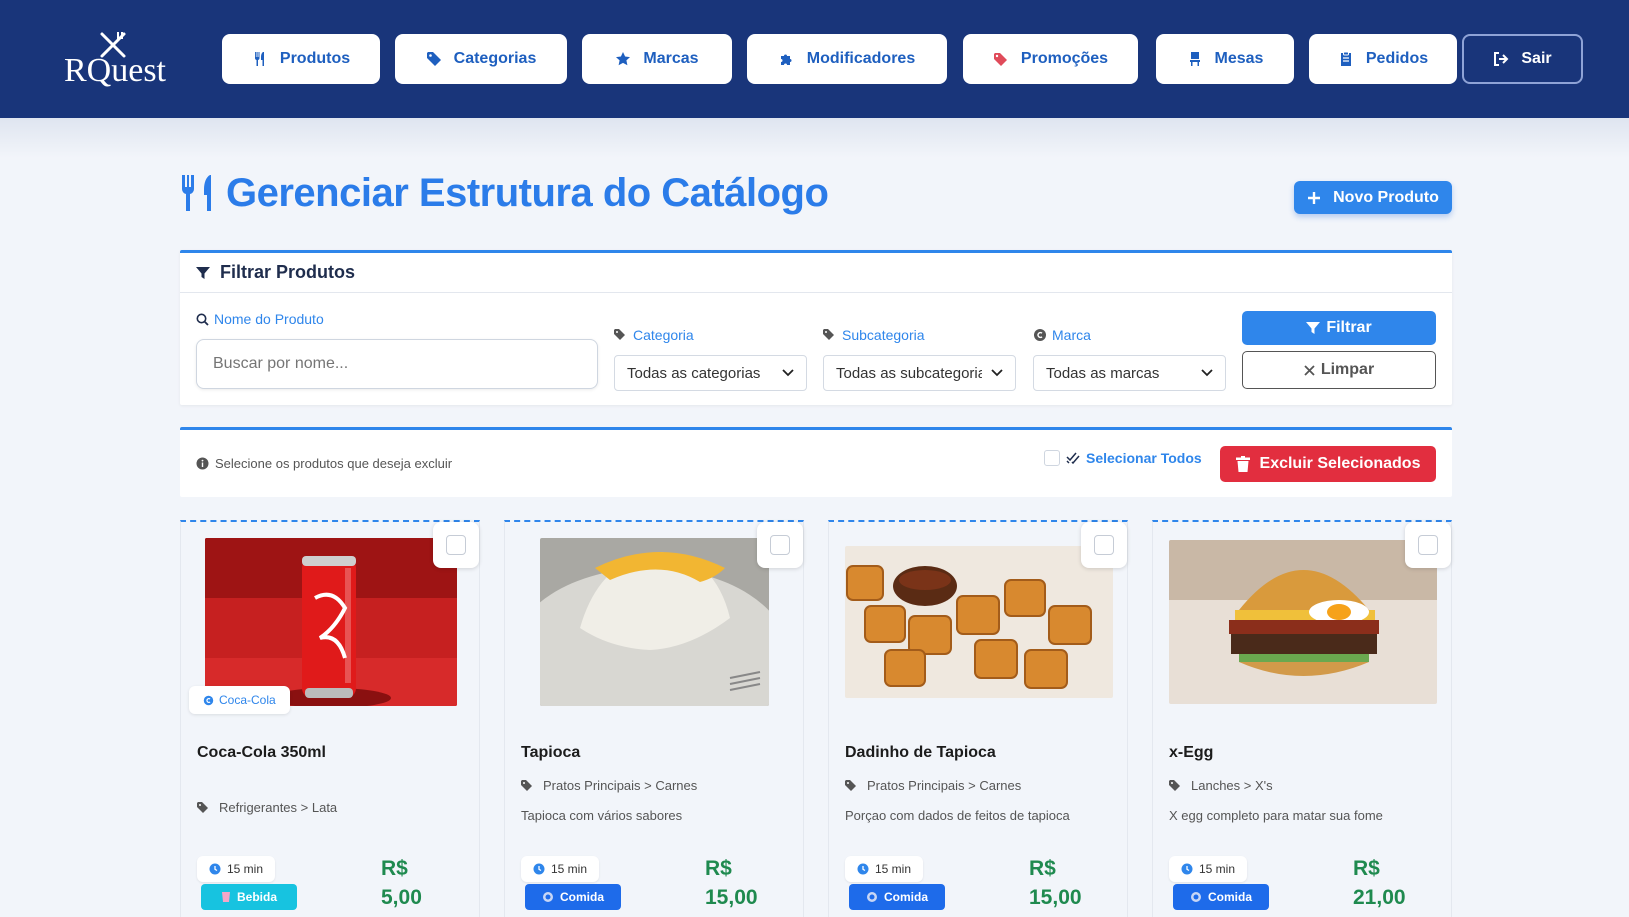  Describe the element at coordinates (1379, 883) in the screenshot. I see `product-price: R$ 21,00` at that location.